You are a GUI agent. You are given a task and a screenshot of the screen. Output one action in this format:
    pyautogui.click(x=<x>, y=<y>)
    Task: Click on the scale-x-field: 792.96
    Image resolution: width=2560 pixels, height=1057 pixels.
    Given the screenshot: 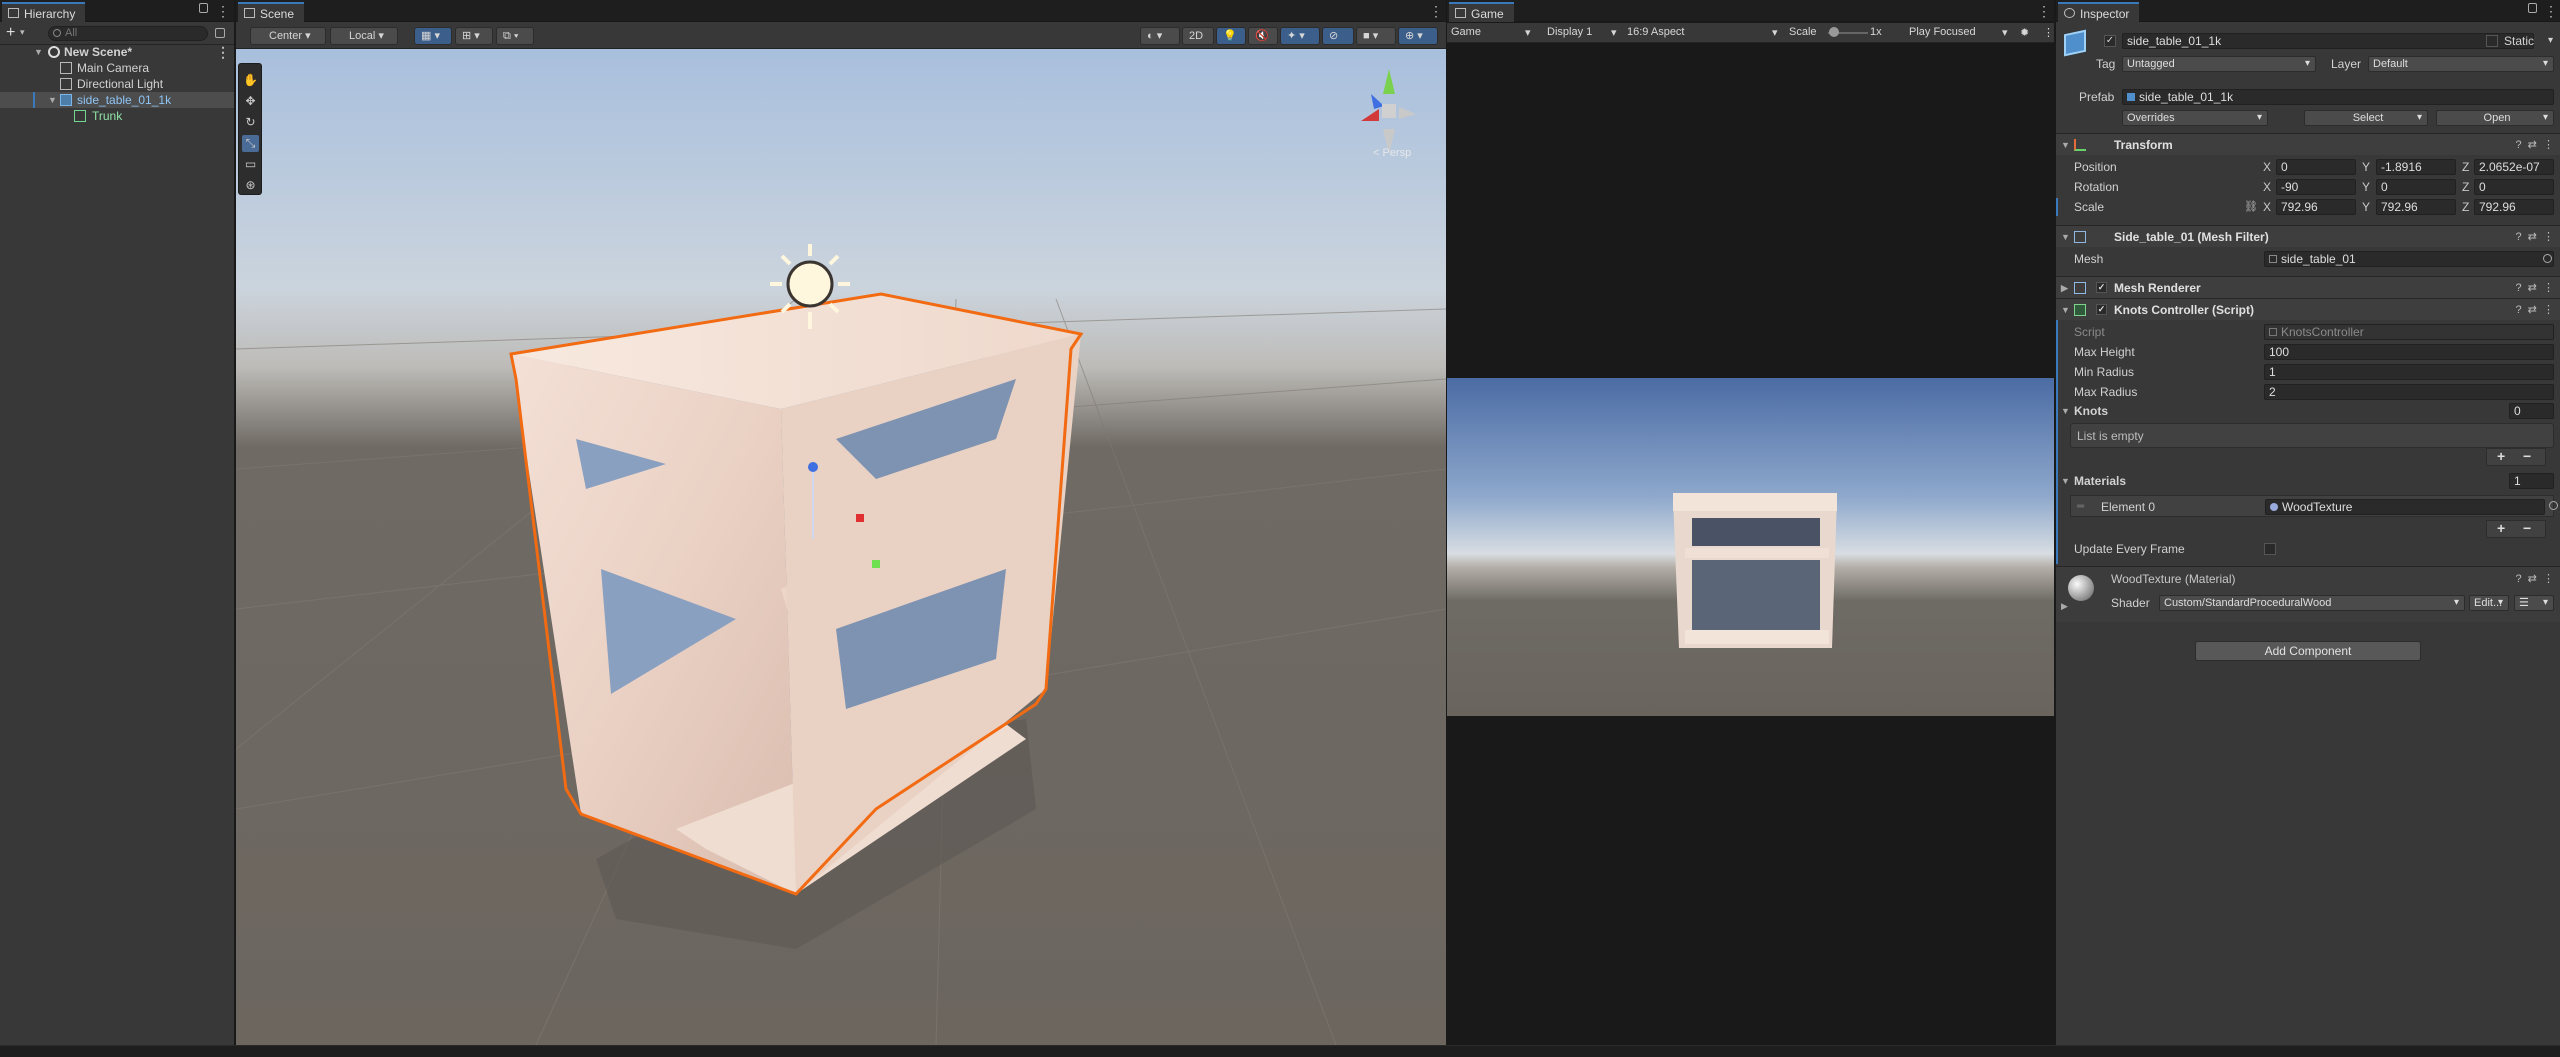 What is the action you would take?
    pyautogui.click(x=2316, y=207)
    